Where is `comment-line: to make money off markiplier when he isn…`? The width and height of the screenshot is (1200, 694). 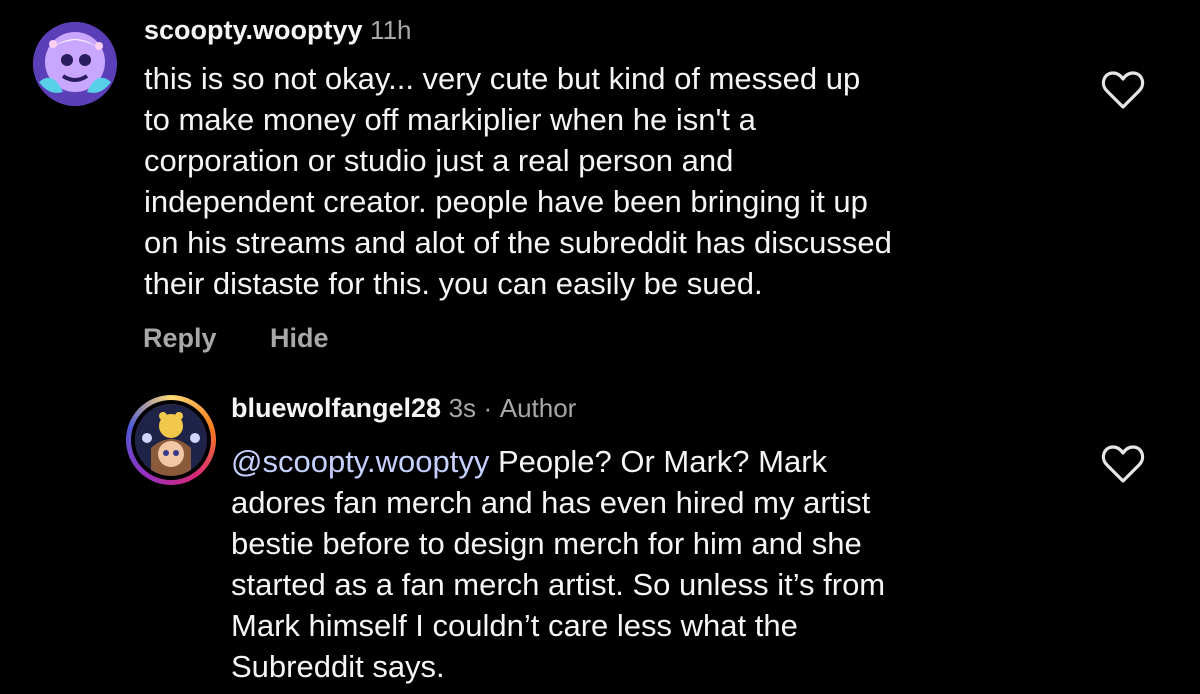
comment-line: to make money off markiplier when he isn… is located at coordinates (450, 119).